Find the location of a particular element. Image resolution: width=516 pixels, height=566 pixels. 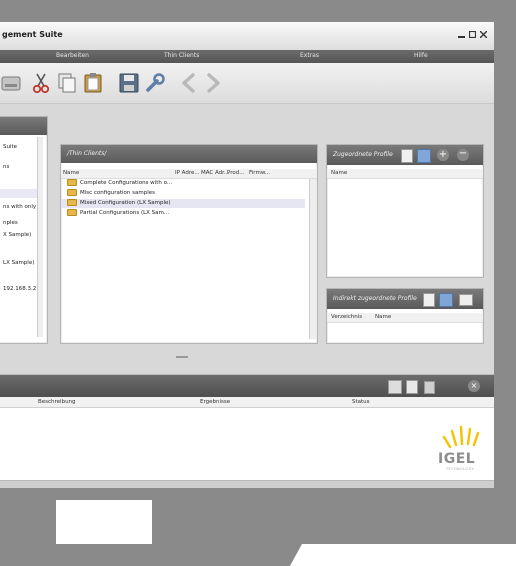

clear-icon is located at coordinates (395, 387).